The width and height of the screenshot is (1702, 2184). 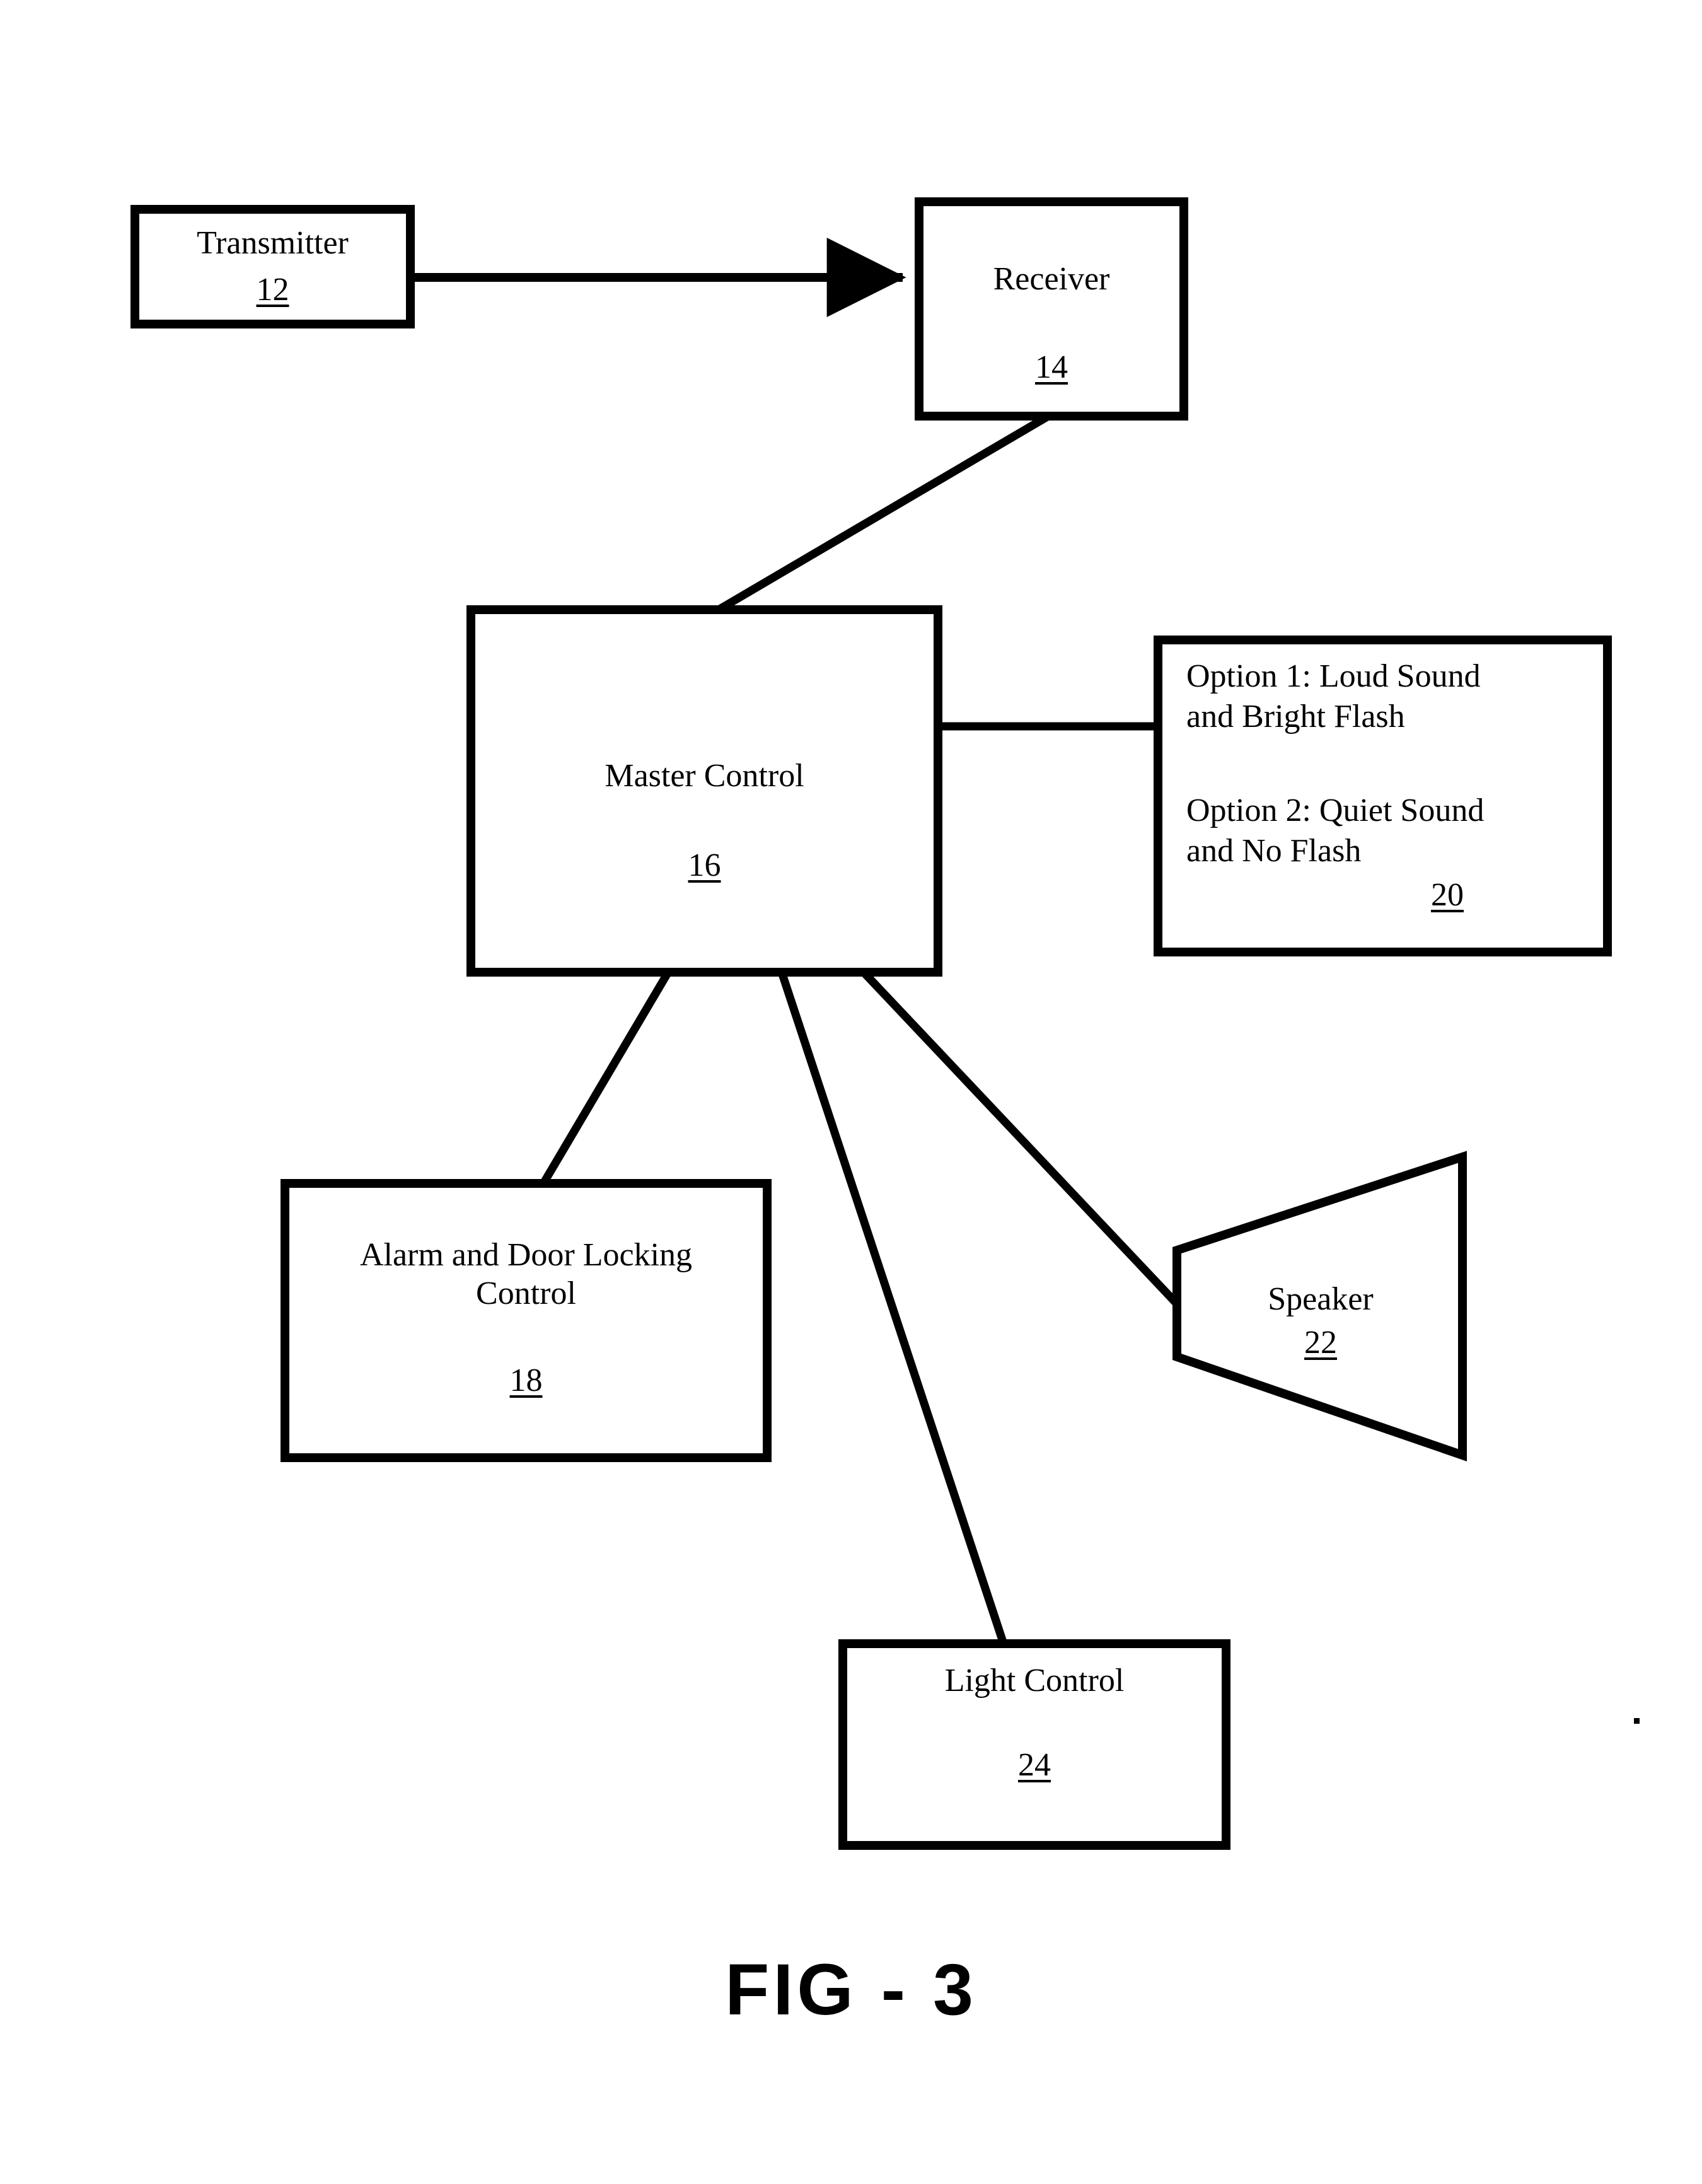 I want to click on node-transmitter-ref: 12, so click(x=272, y=290).